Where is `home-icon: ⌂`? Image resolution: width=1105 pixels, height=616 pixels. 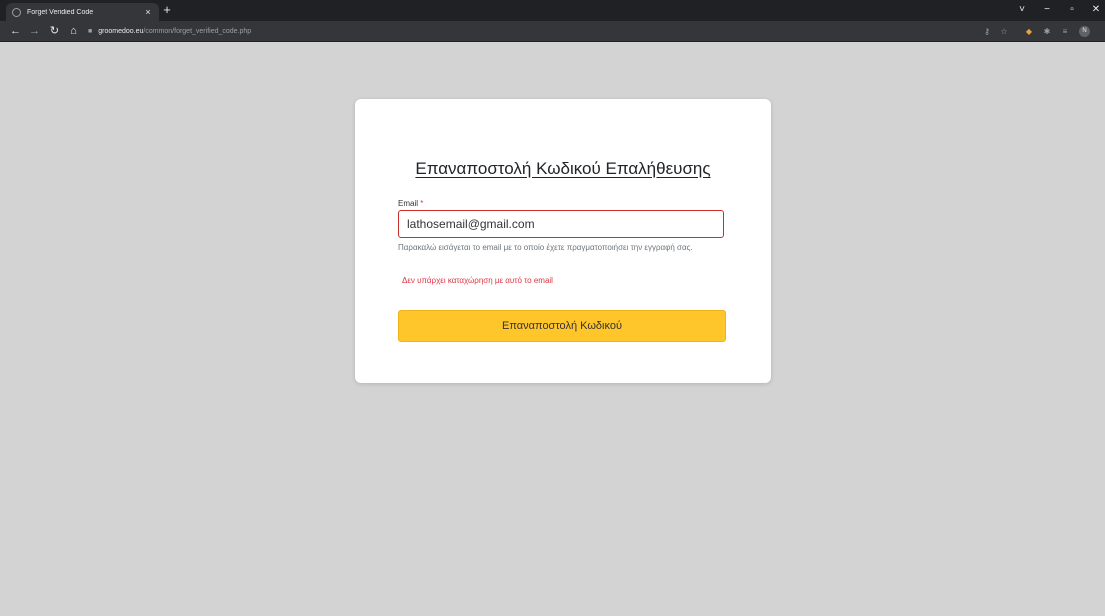 home-icon: ⌂ is located at coordinates (73, 31).